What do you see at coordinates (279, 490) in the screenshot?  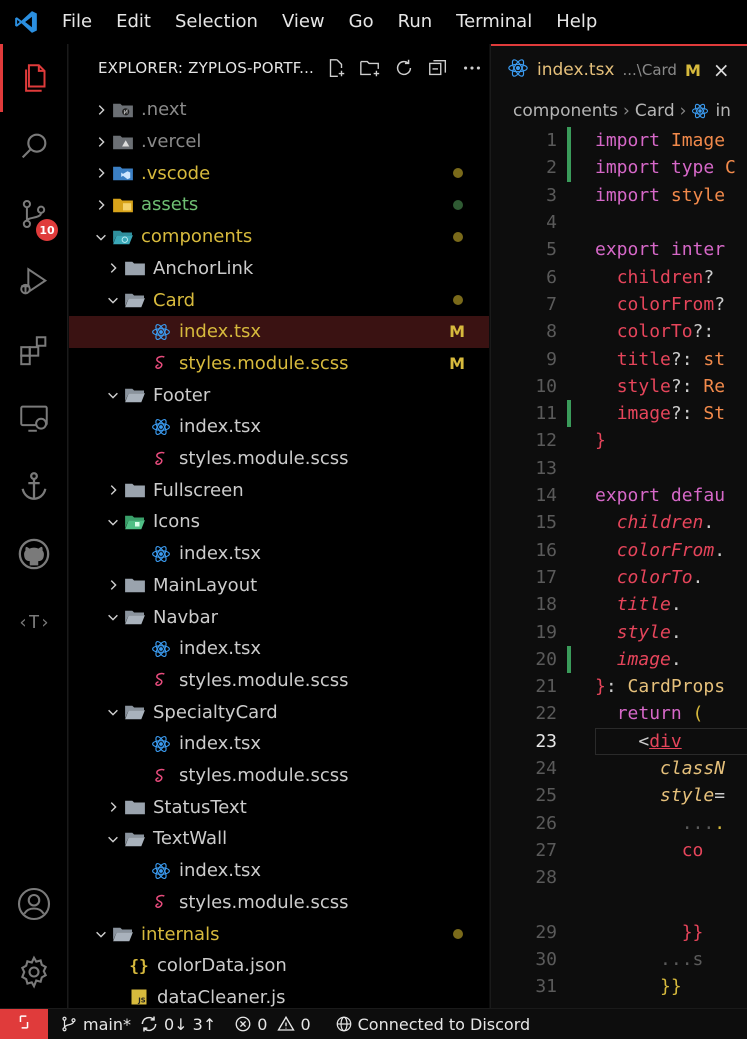 I see `tree-folder-row: Fullscreen` at bounding box center [279, 490].